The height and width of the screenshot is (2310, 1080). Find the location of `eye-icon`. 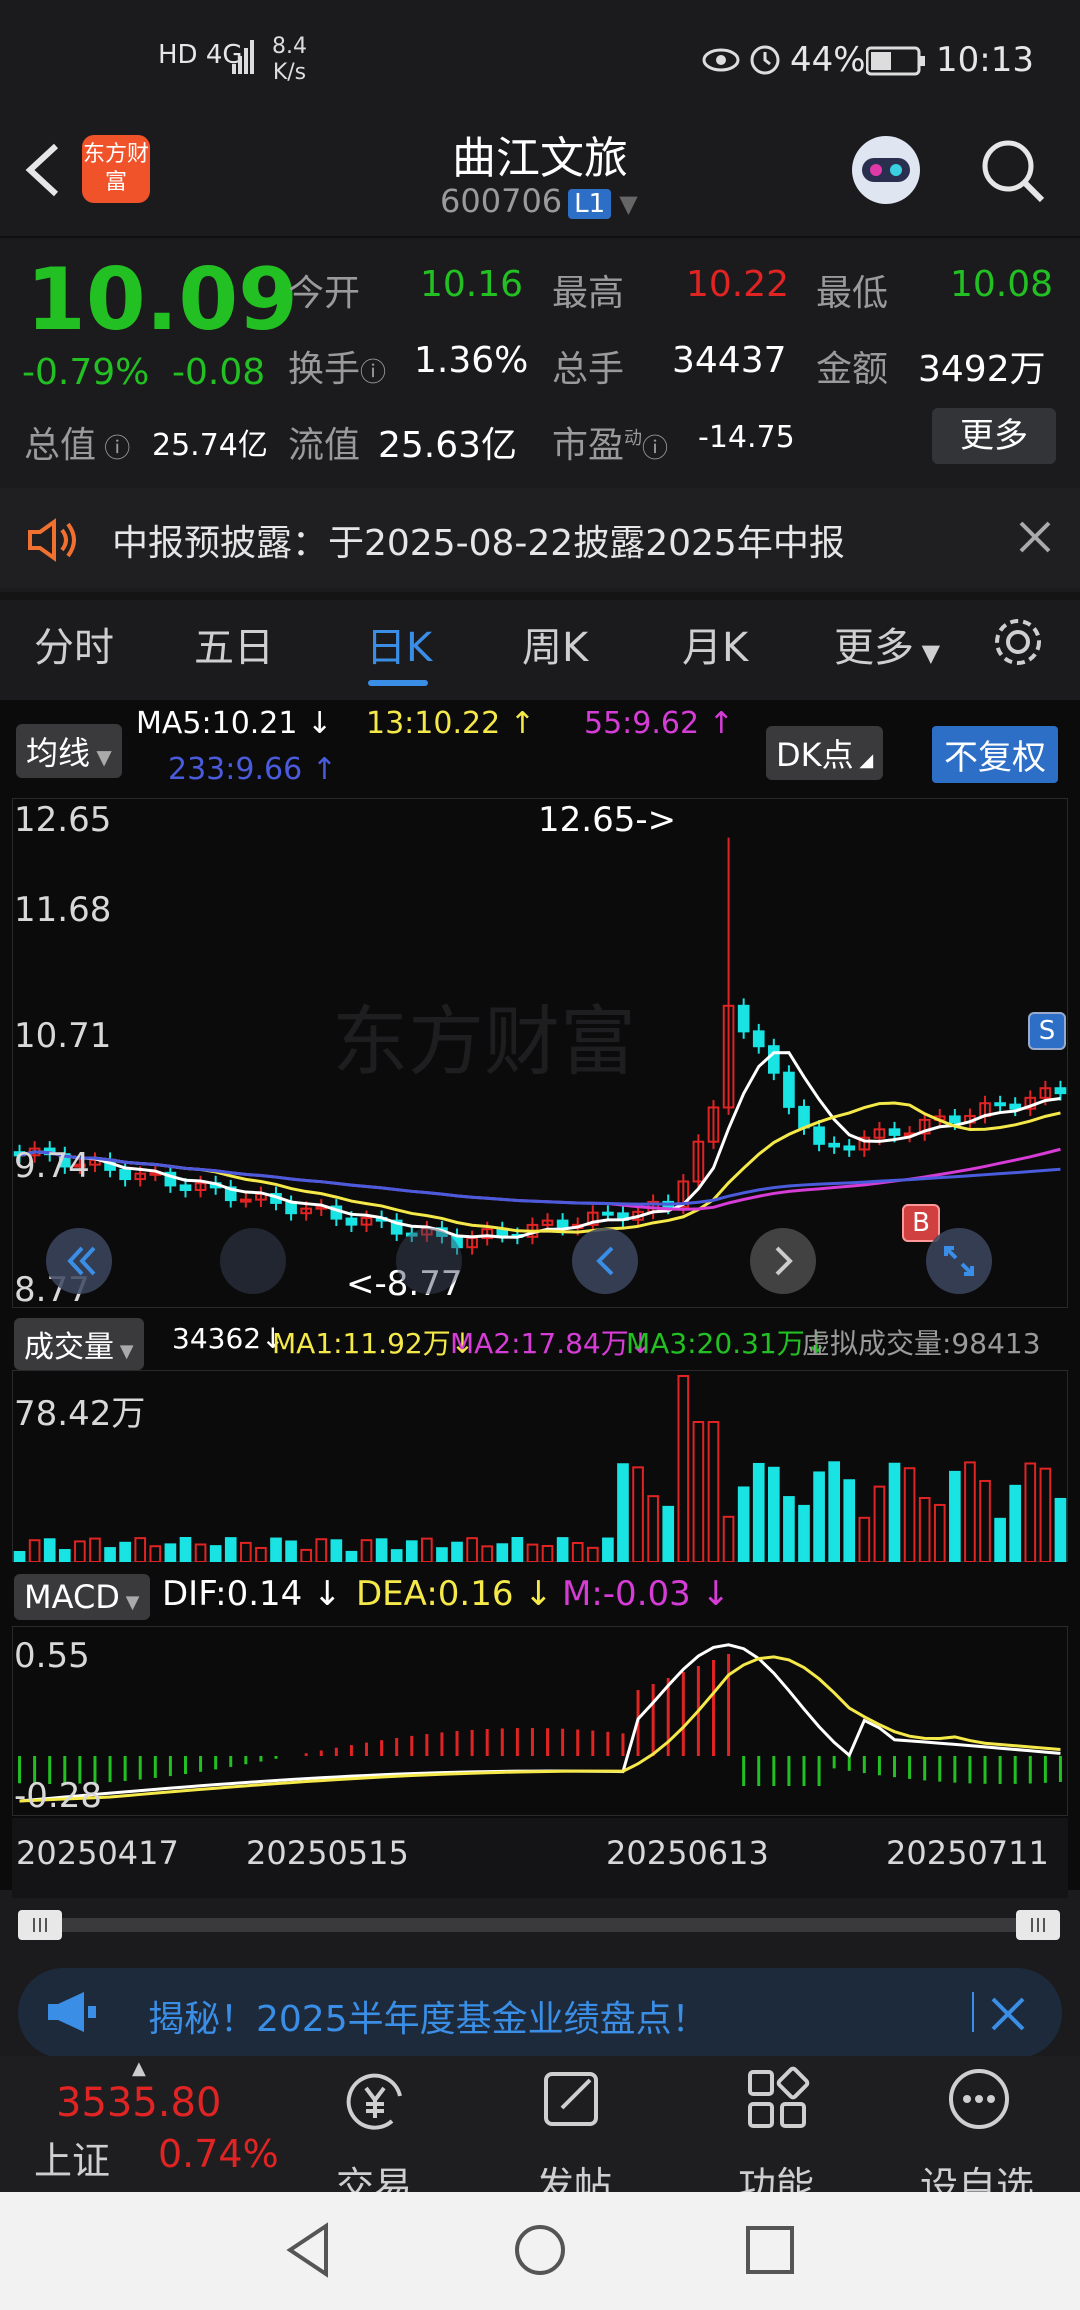

eye-icon is located at coordinates (721, 60).